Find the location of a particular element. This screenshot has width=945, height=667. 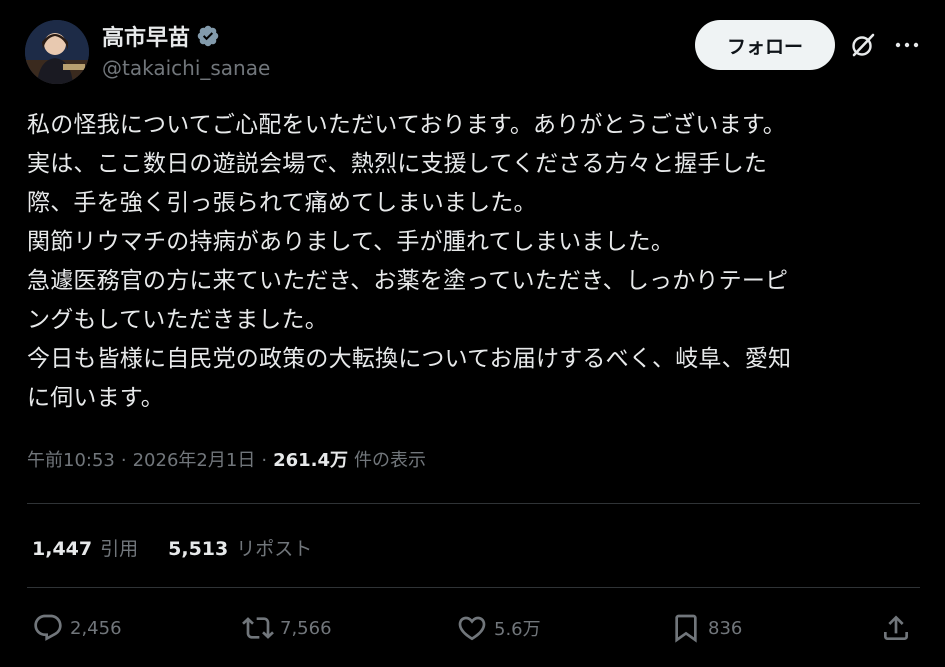

reposts-stat: 5,513 リポスト is located at coordinates (240, 547).